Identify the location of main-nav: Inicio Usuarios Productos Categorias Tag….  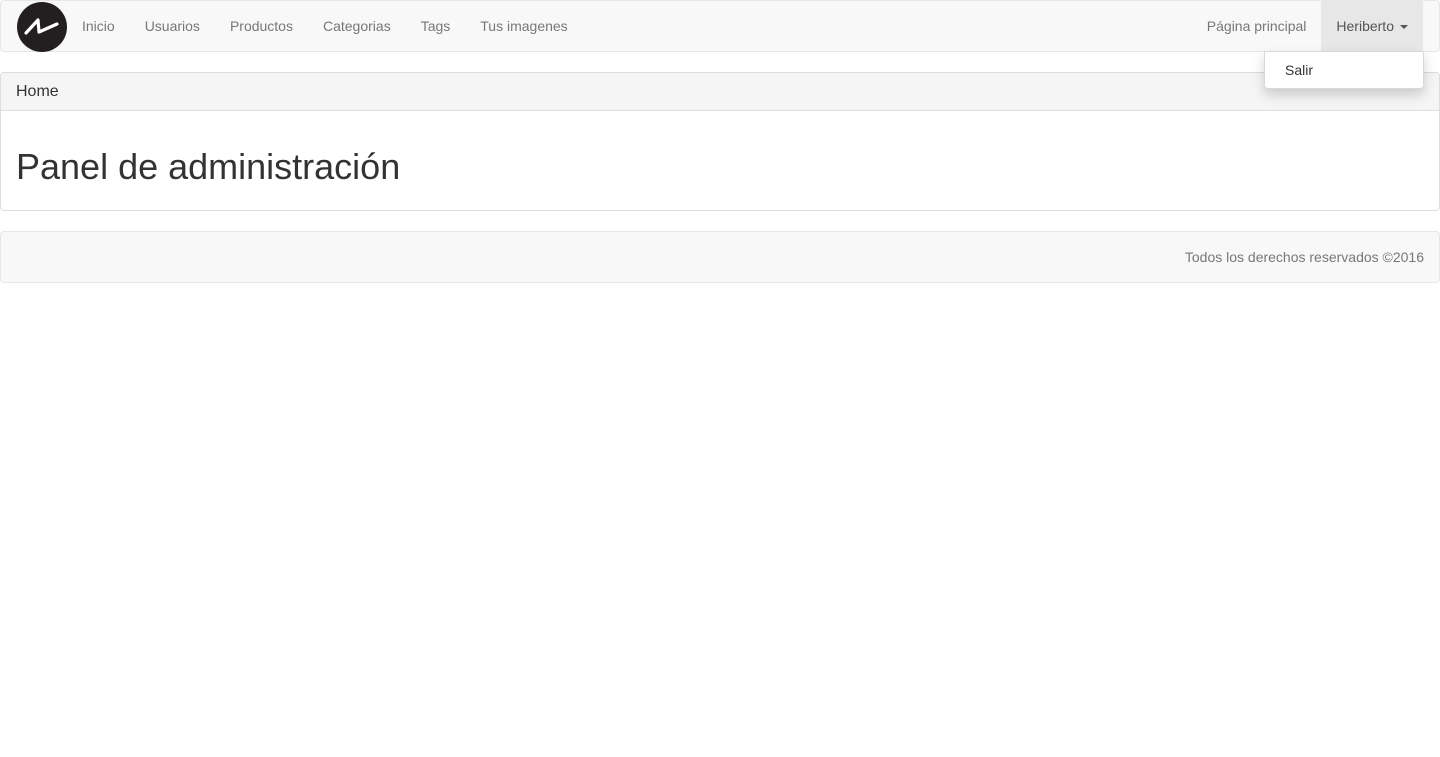
(325, 26).